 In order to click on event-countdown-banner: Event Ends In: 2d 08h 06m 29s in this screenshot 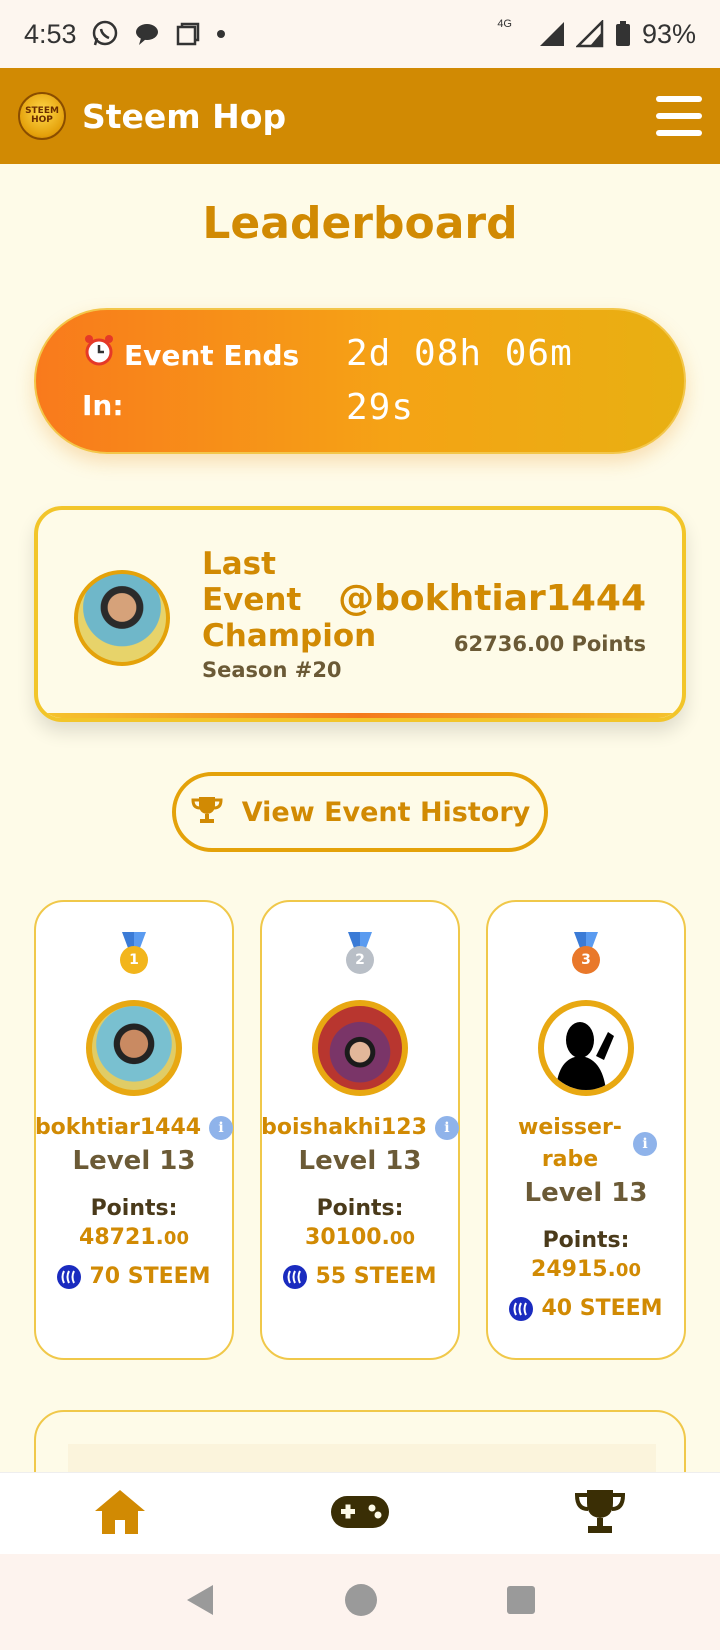, I will do `click(360, 381)`.